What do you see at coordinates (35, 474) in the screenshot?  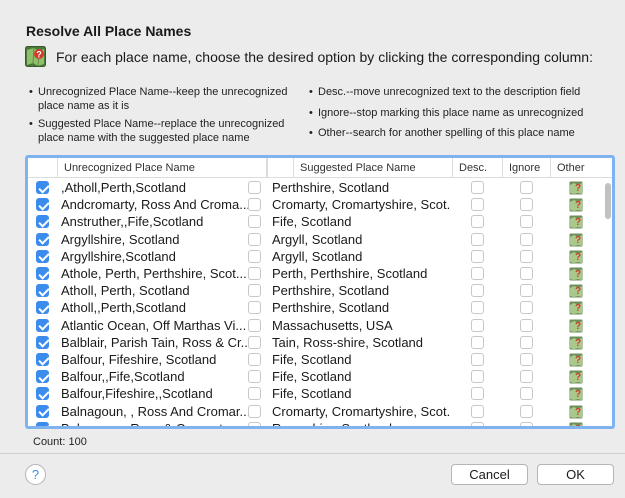 I see `help-button: ?` at bounding box center [35, 474].